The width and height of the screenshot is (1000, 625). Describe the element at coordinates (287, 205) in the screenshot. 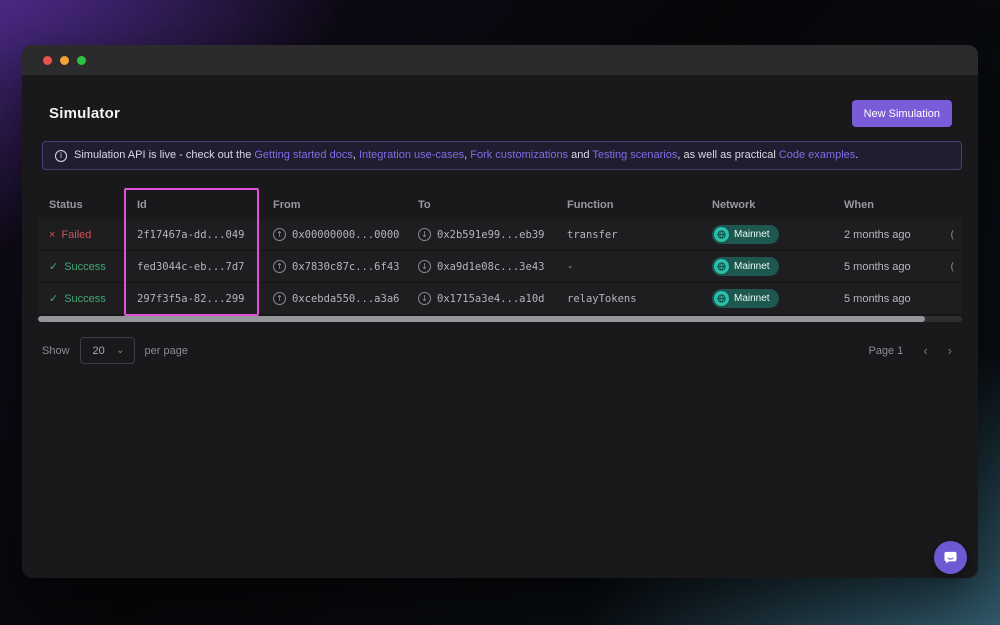

I see `column-header-from: From` at that location.